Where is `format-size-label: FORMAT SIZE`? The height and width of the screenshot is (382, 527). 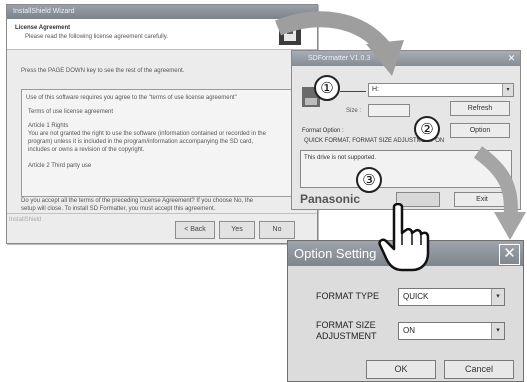 format-size-label: FORMAT SIZE is located at coordinates (346, 325).